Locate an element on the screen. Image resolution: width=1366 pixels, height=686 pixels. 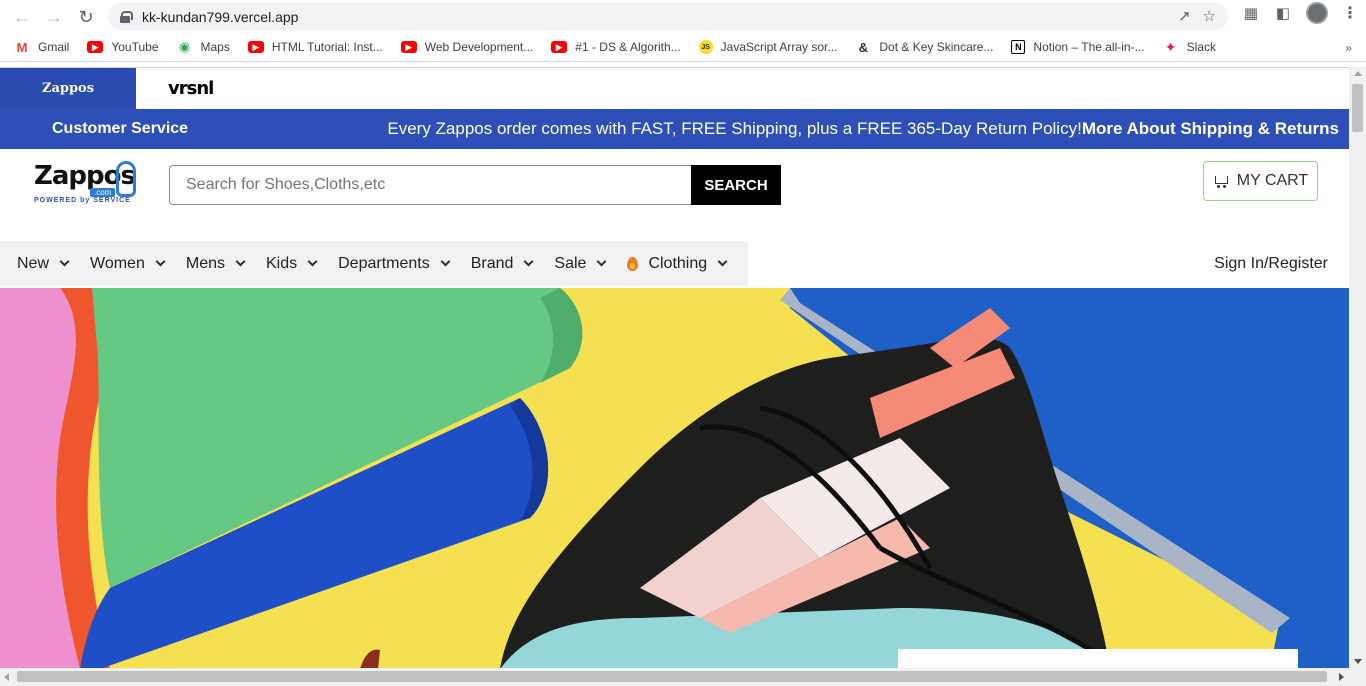
notion-icon: N is located at coordinates (1018, 47).